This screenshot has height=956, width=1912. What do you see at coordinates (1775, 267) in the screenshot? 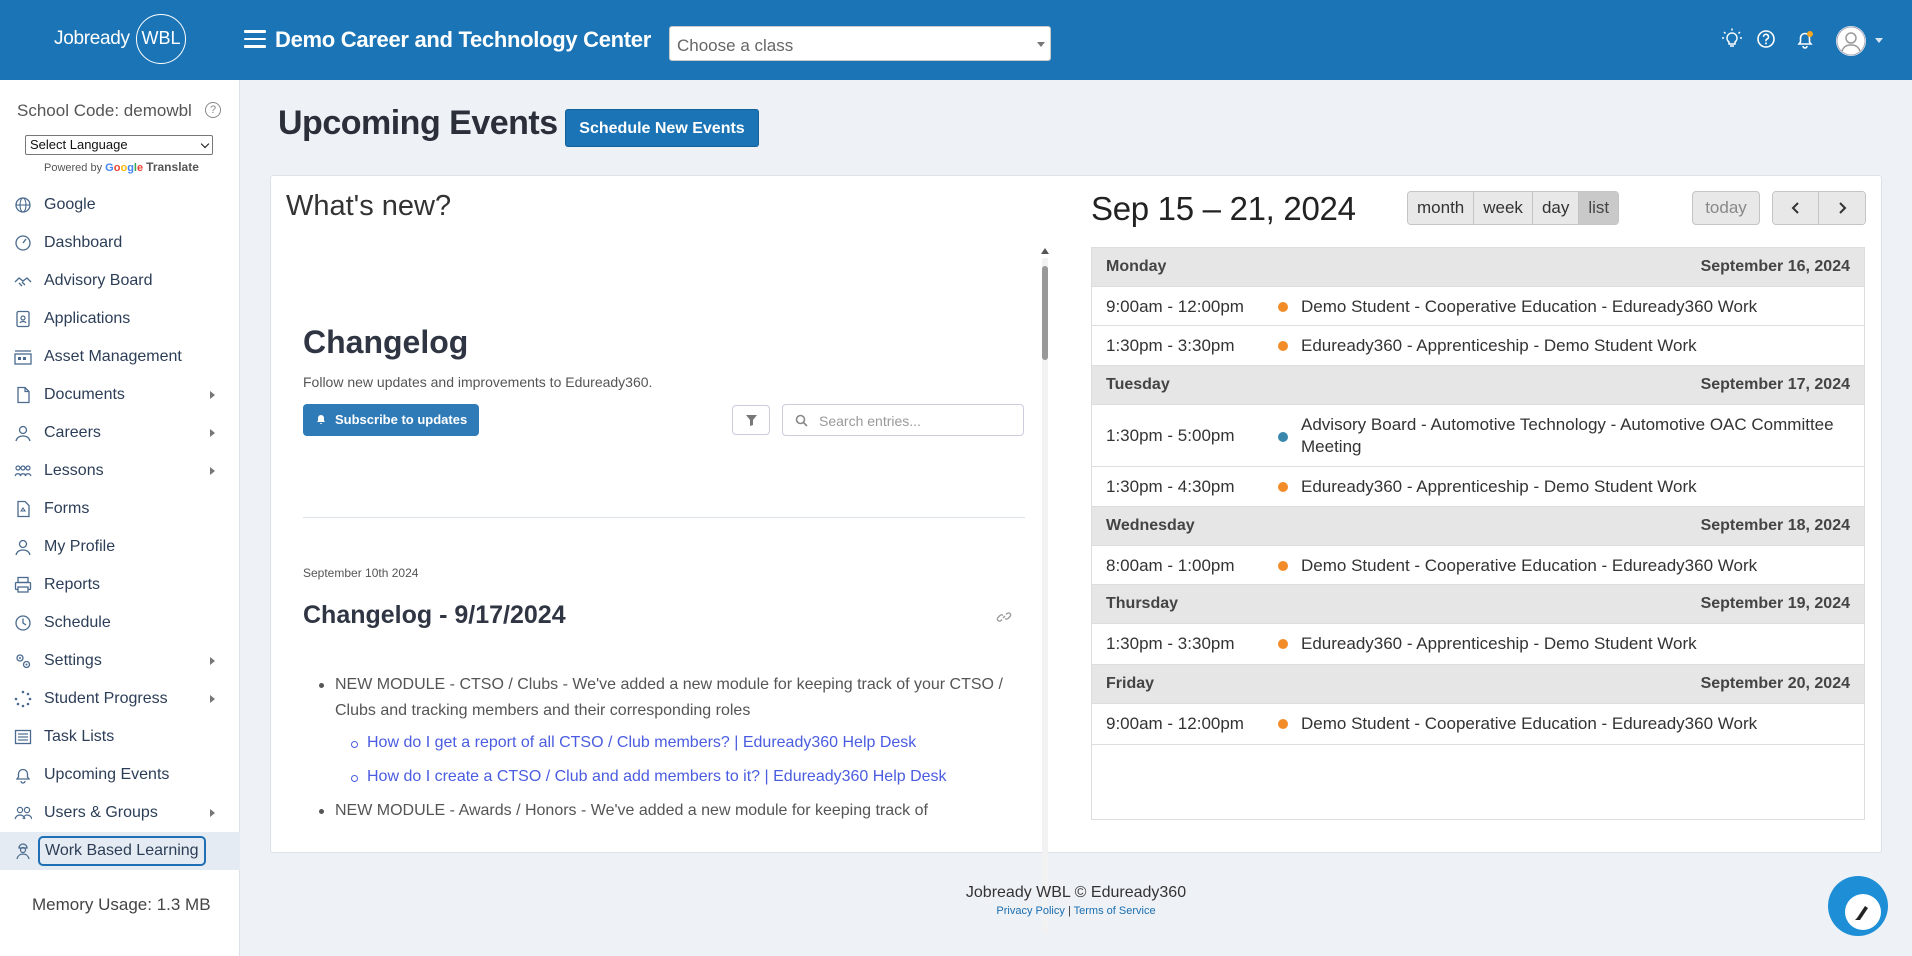
I see `day-date: September 16, 2024` at bounding box center [1775, 267].